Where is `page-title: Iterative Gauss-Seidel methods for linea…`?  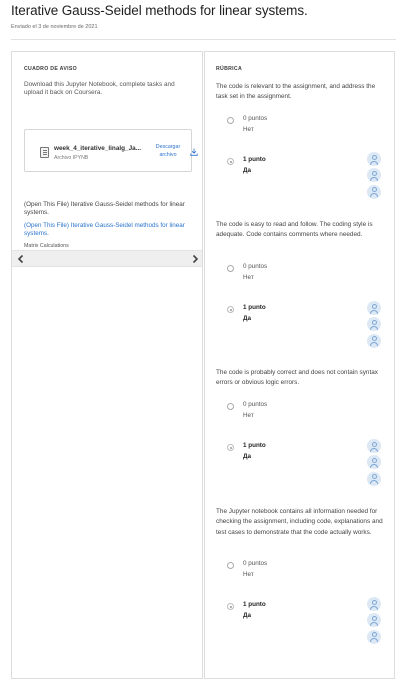 page-title: Iterative Gauss-Seidel methods for linea… is located at coordinates (159, 10).